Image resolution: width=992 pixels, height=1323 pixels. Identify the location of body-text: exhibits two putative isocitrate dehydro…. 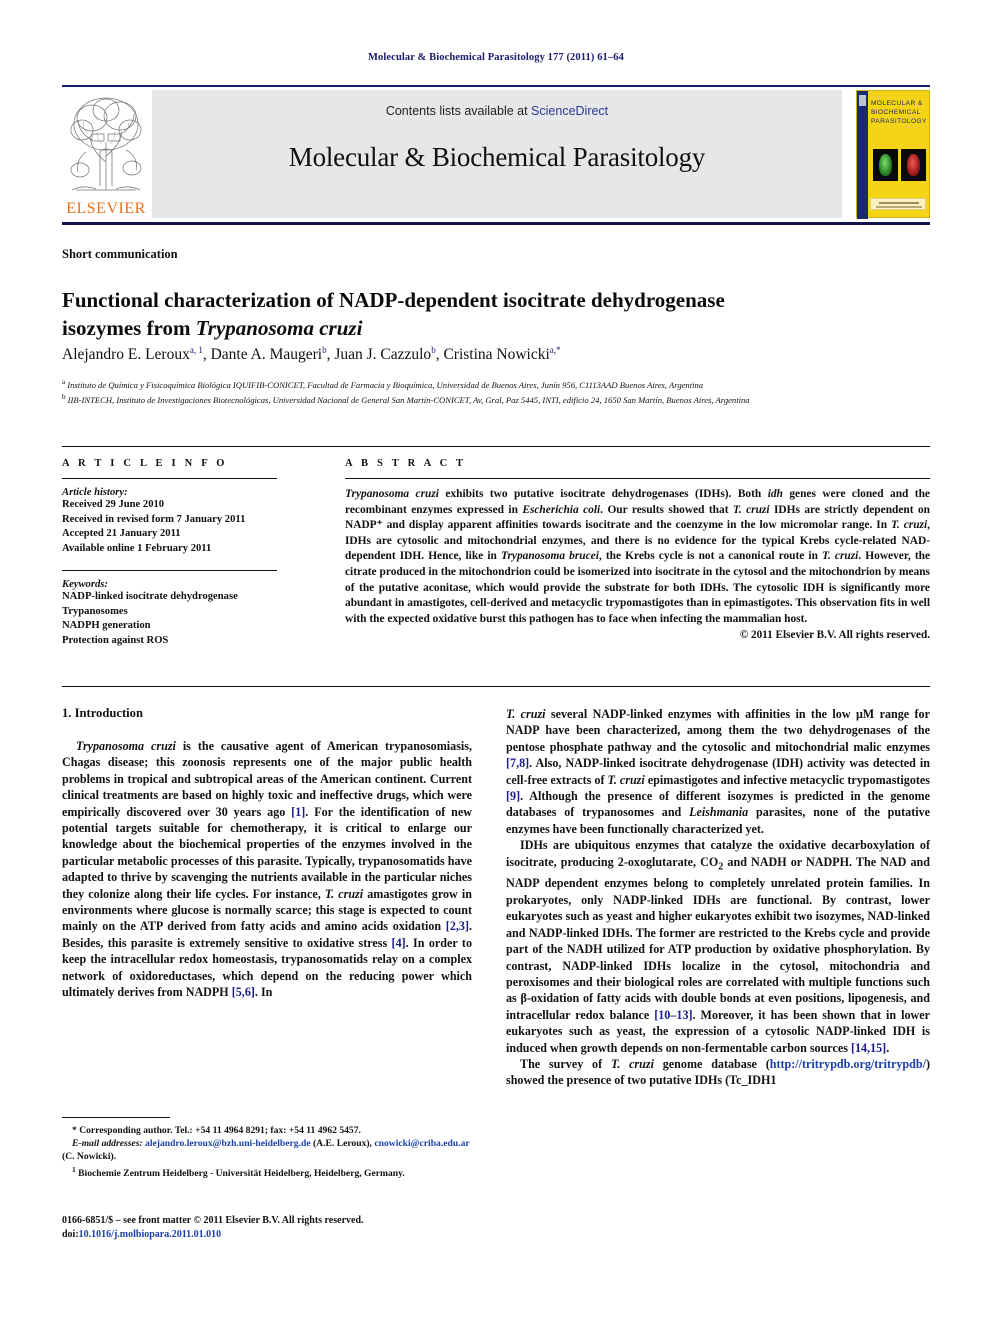
(603, 494).